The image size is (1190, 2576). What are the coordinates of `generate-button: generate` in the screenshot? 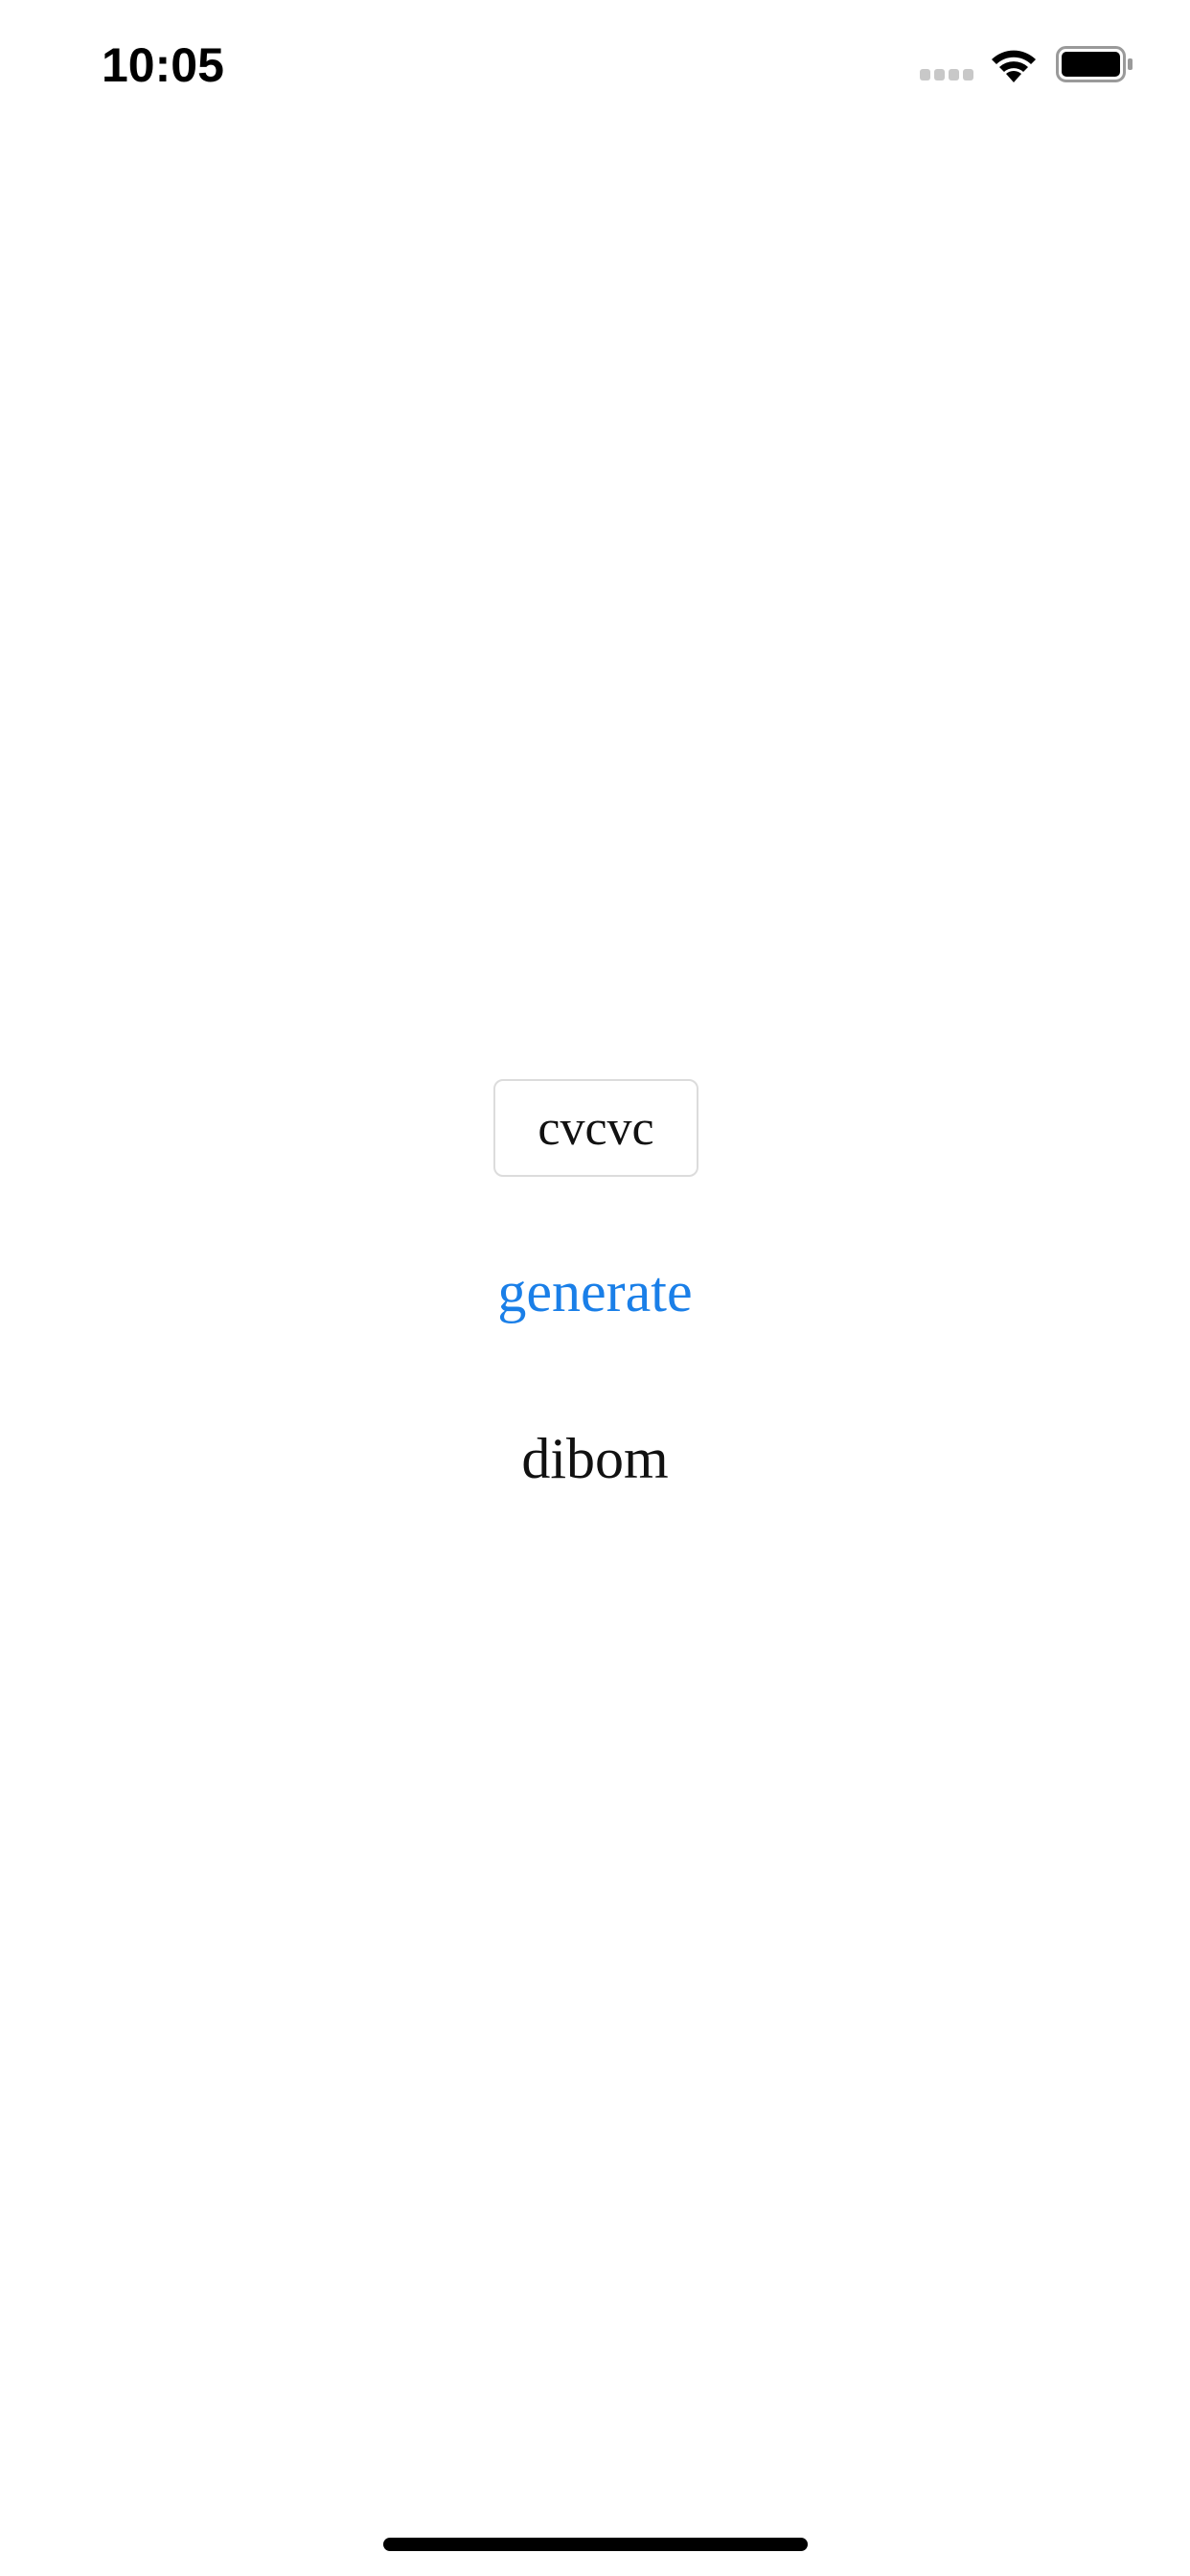 It's located at (595, 1292).